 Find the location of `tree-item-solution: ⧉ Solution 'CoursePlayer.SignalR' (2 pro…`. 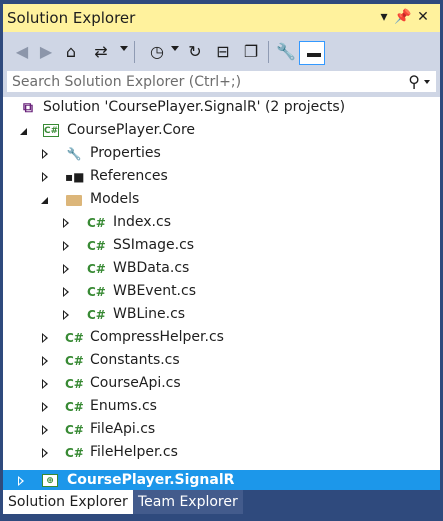

tree-item-solution: ⧉ Solution 'CoursePlayer.SignalR' (2 pro… is located at coordinates (221, 108).